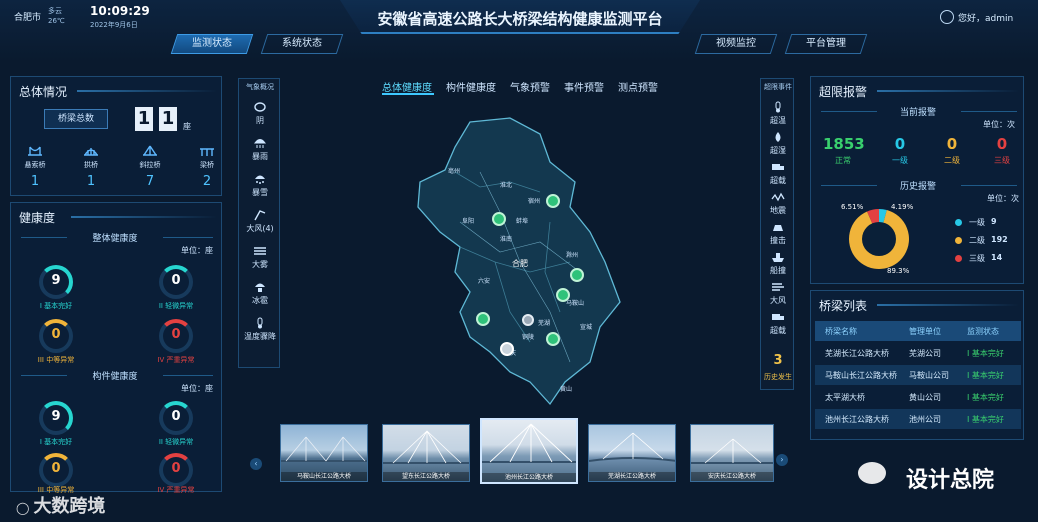 Image resolution: width=1038 pixels, height=522 pixels. What do you see at coordinates (260, 87) in the screenshot?
I see `weather-sidebar-title: 气象概况` at bounding box center [260, 87].